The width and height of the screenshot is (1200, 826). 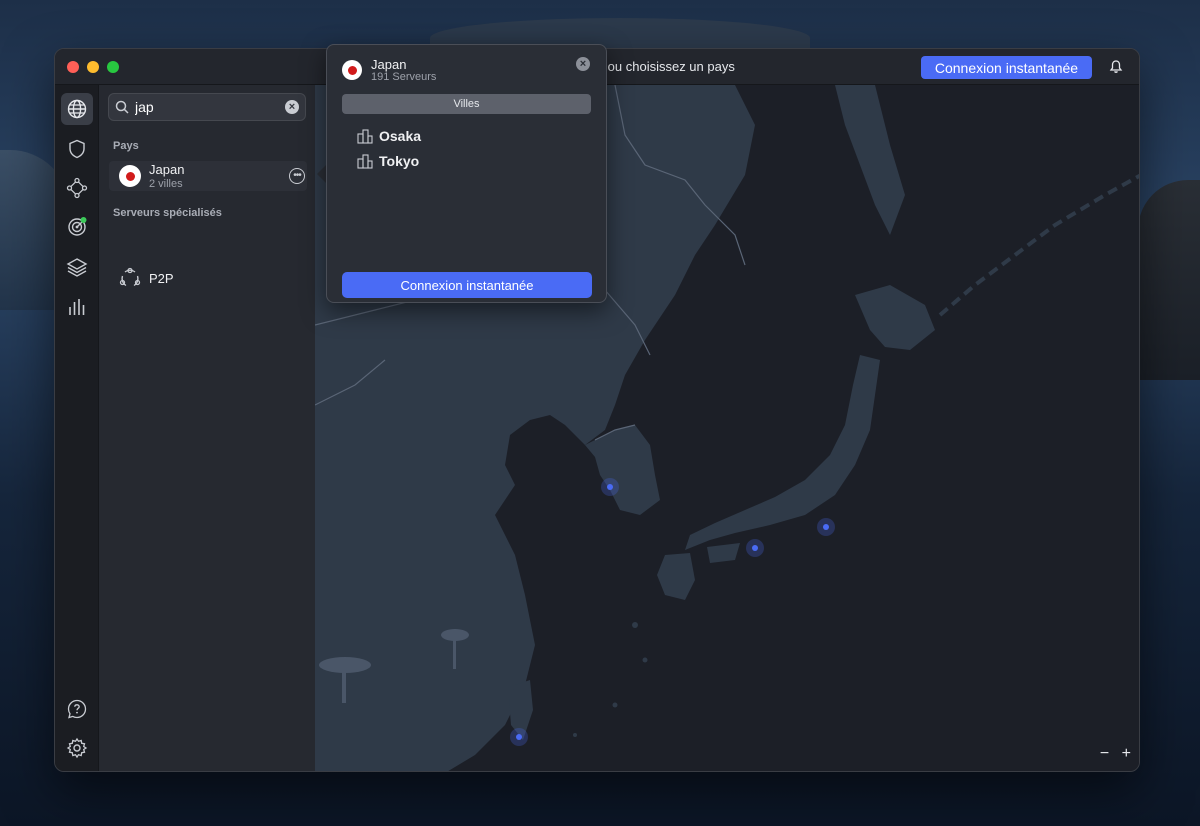 What do you see at coordinates (389, 64) in the screenshot?
I see `popover-country-name: Japan` at bounding box center [389, 64].